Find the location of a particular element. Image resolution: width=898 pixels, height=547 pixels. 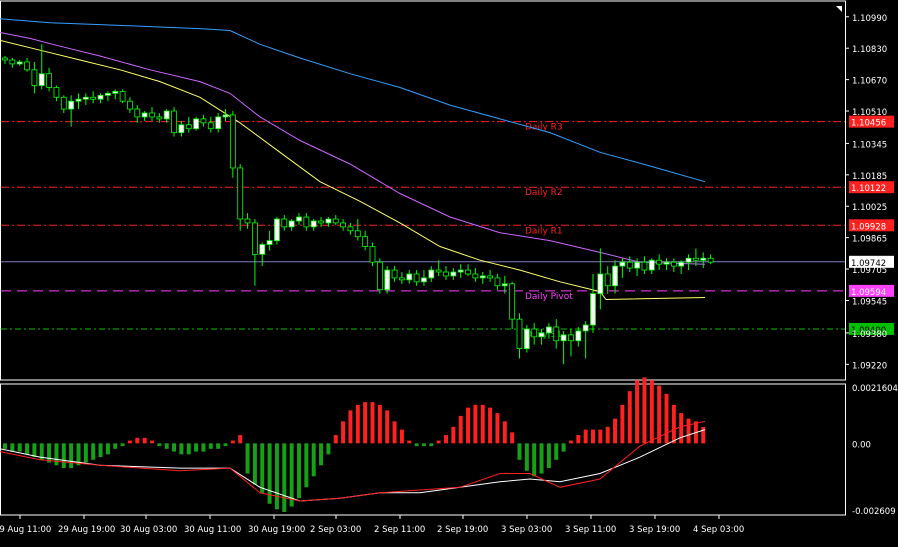

x-tick-label-5: 2 Sep 03:00 is located at coordinates (335, 530).